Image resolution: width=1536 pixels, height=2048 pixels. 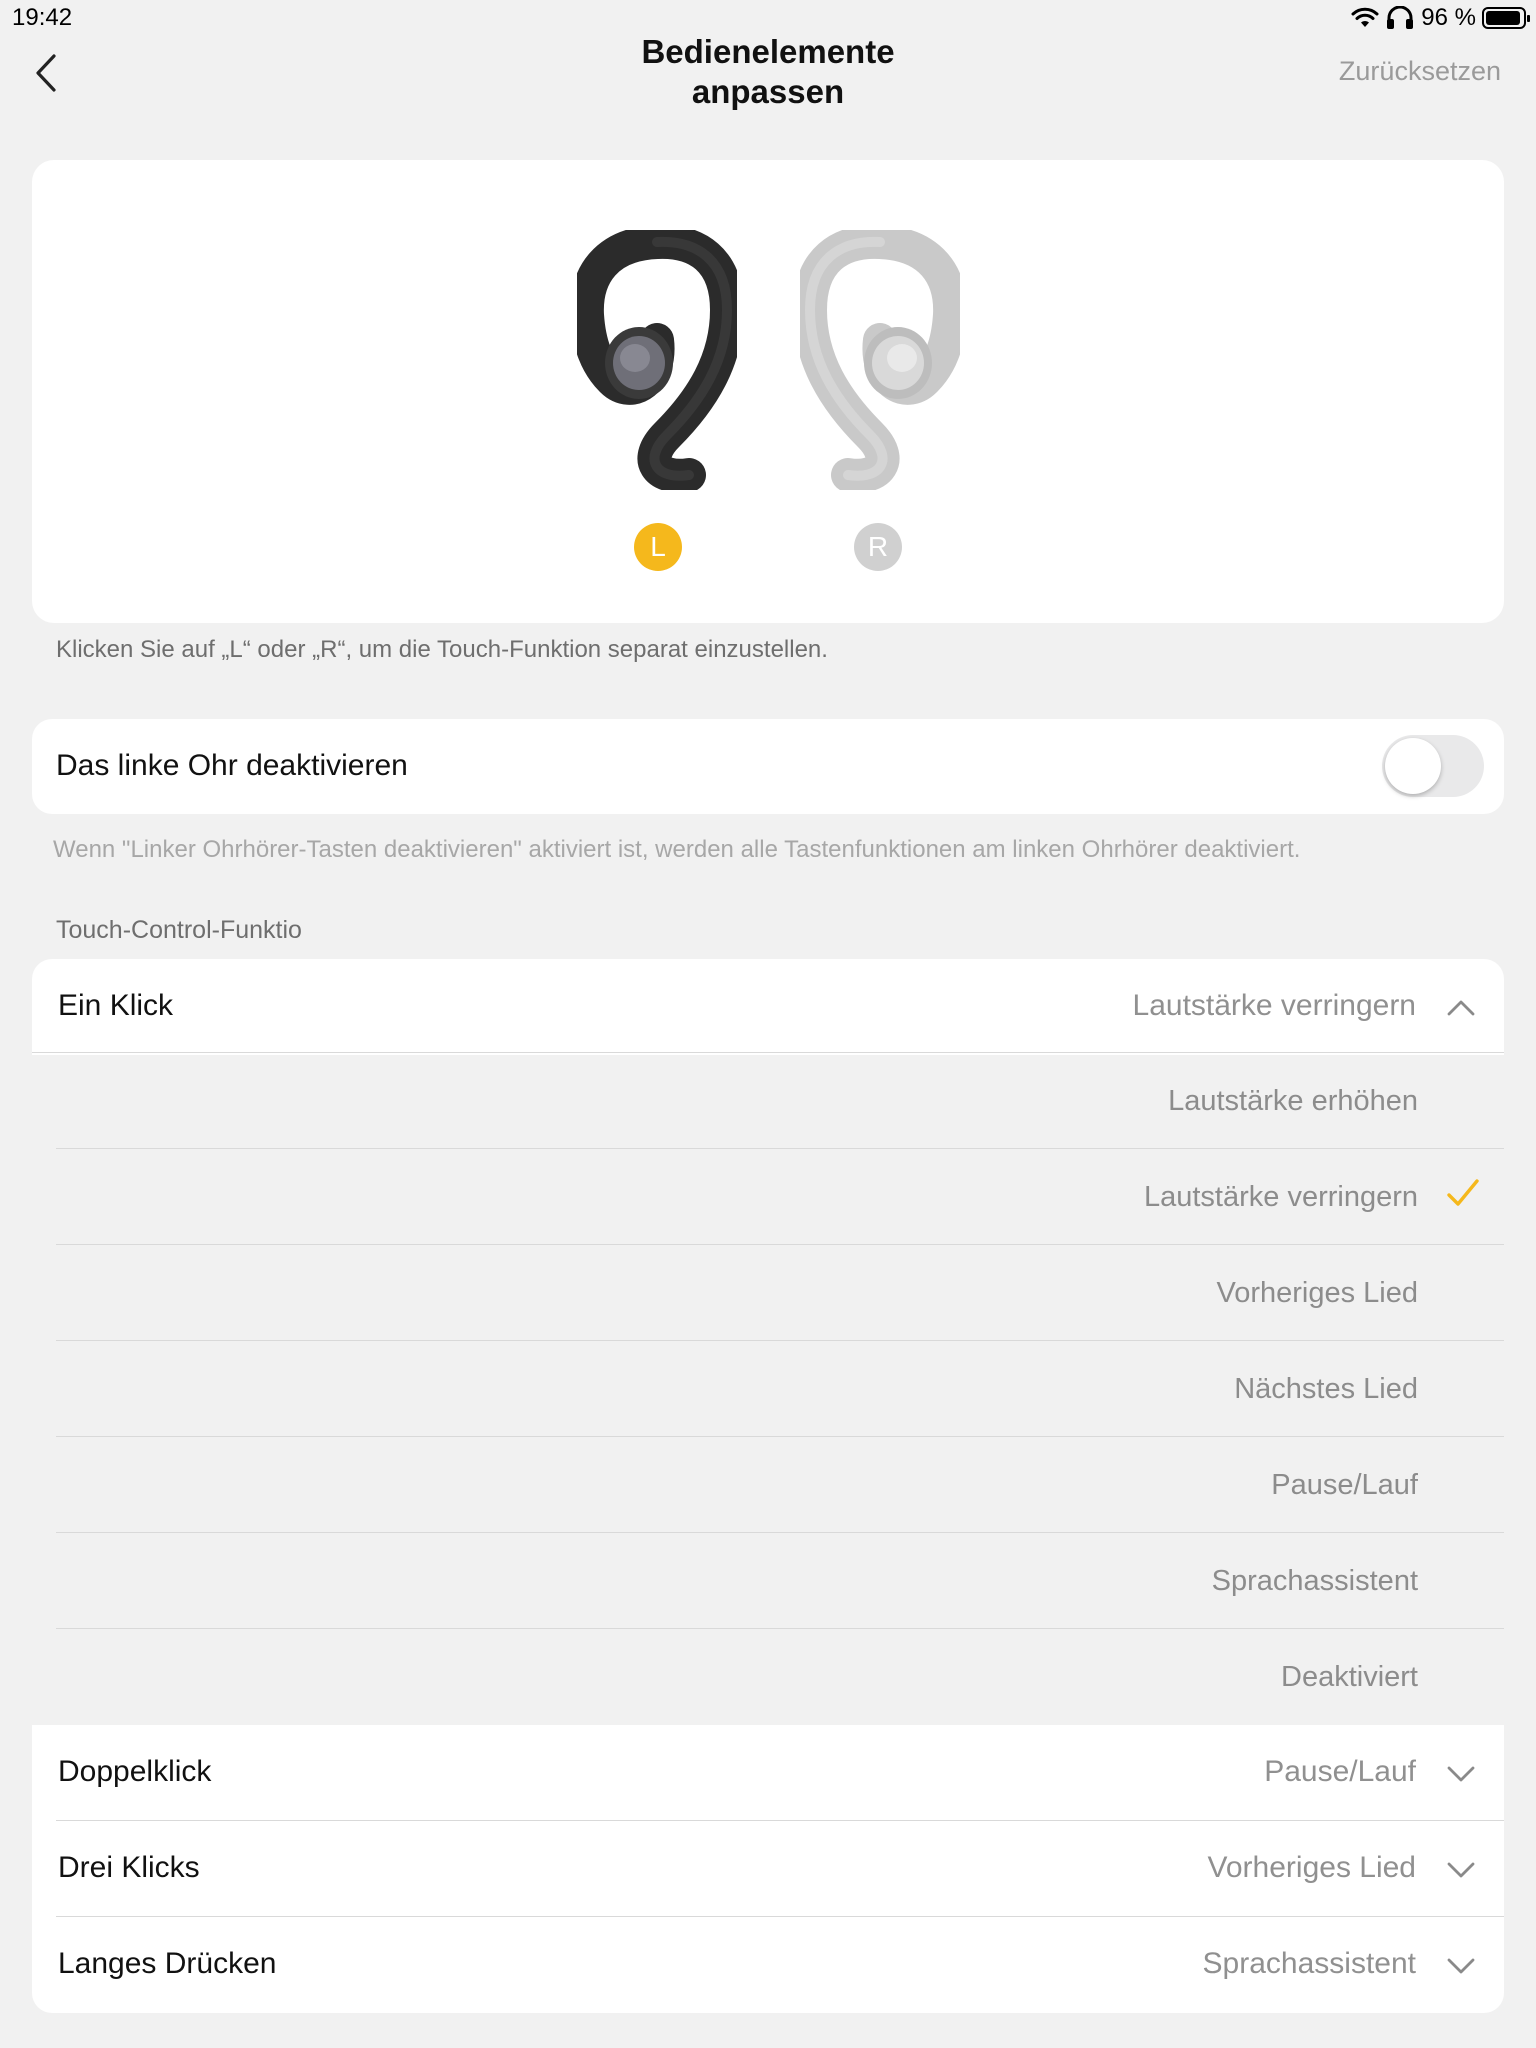 What do you see at coordinates (1344, 1485) in the screenshot?
I see `option-label: Pause/Lauf` at bounding box center [1344, 1485].